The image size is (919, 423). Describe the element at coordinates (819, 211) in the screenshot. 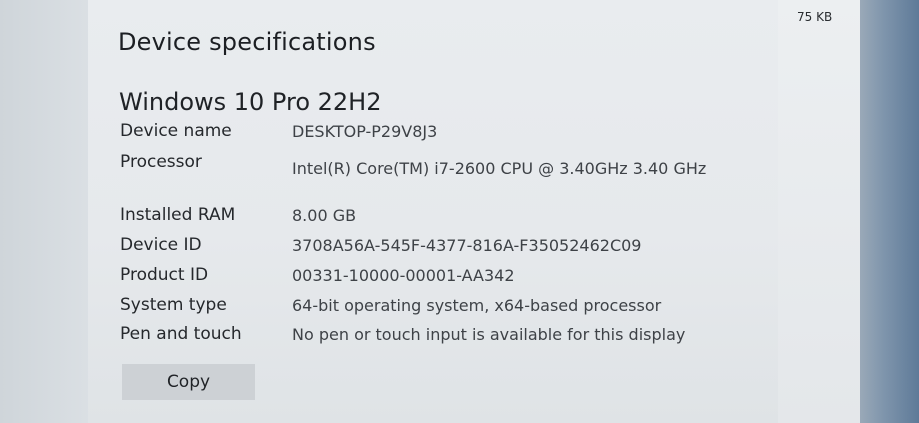

I see `right-strip` at that location.